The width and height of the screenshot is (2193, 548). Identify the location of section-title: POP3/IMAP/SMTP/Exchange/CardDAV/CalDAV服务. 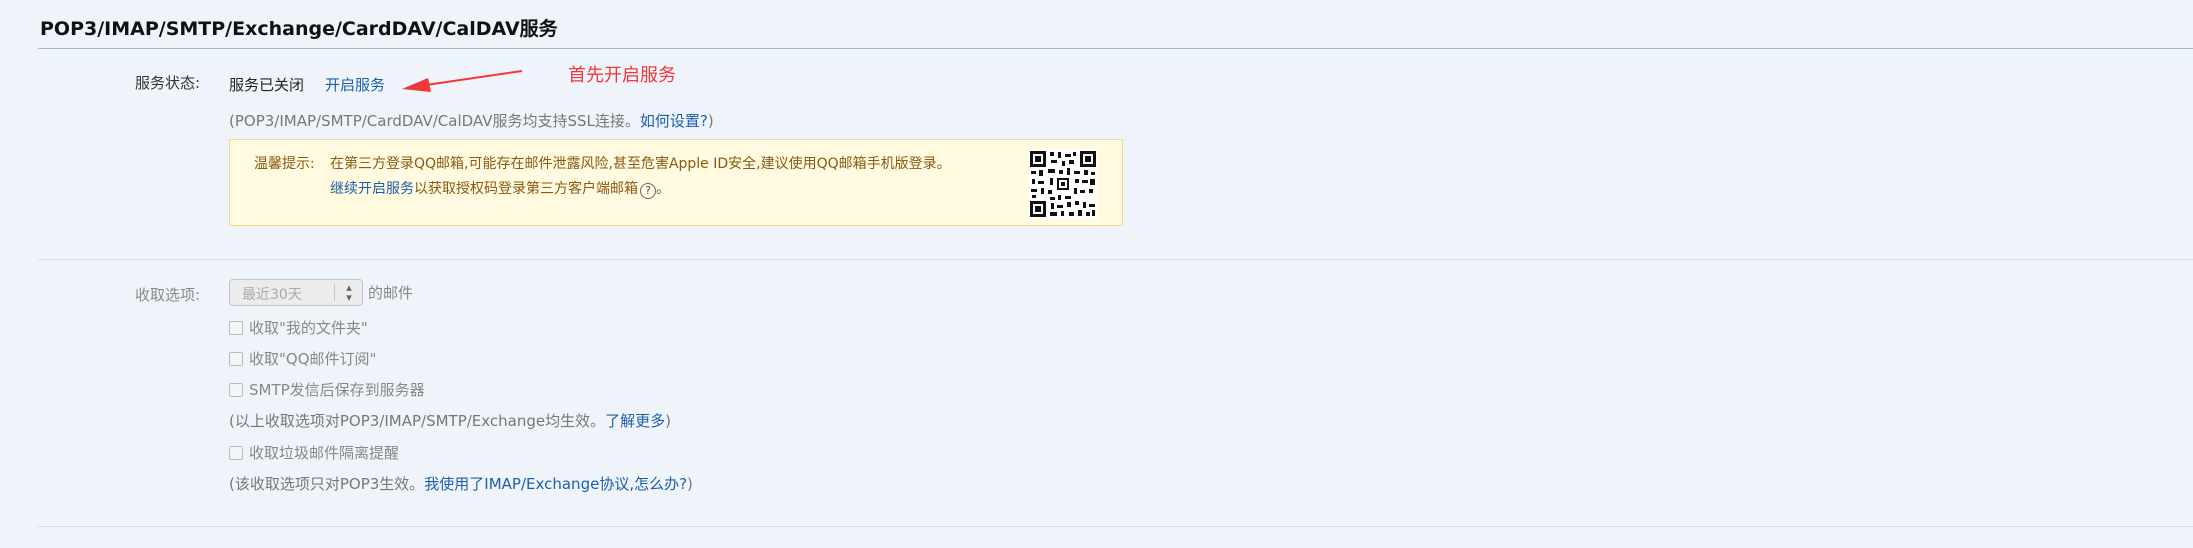
(299, 29).